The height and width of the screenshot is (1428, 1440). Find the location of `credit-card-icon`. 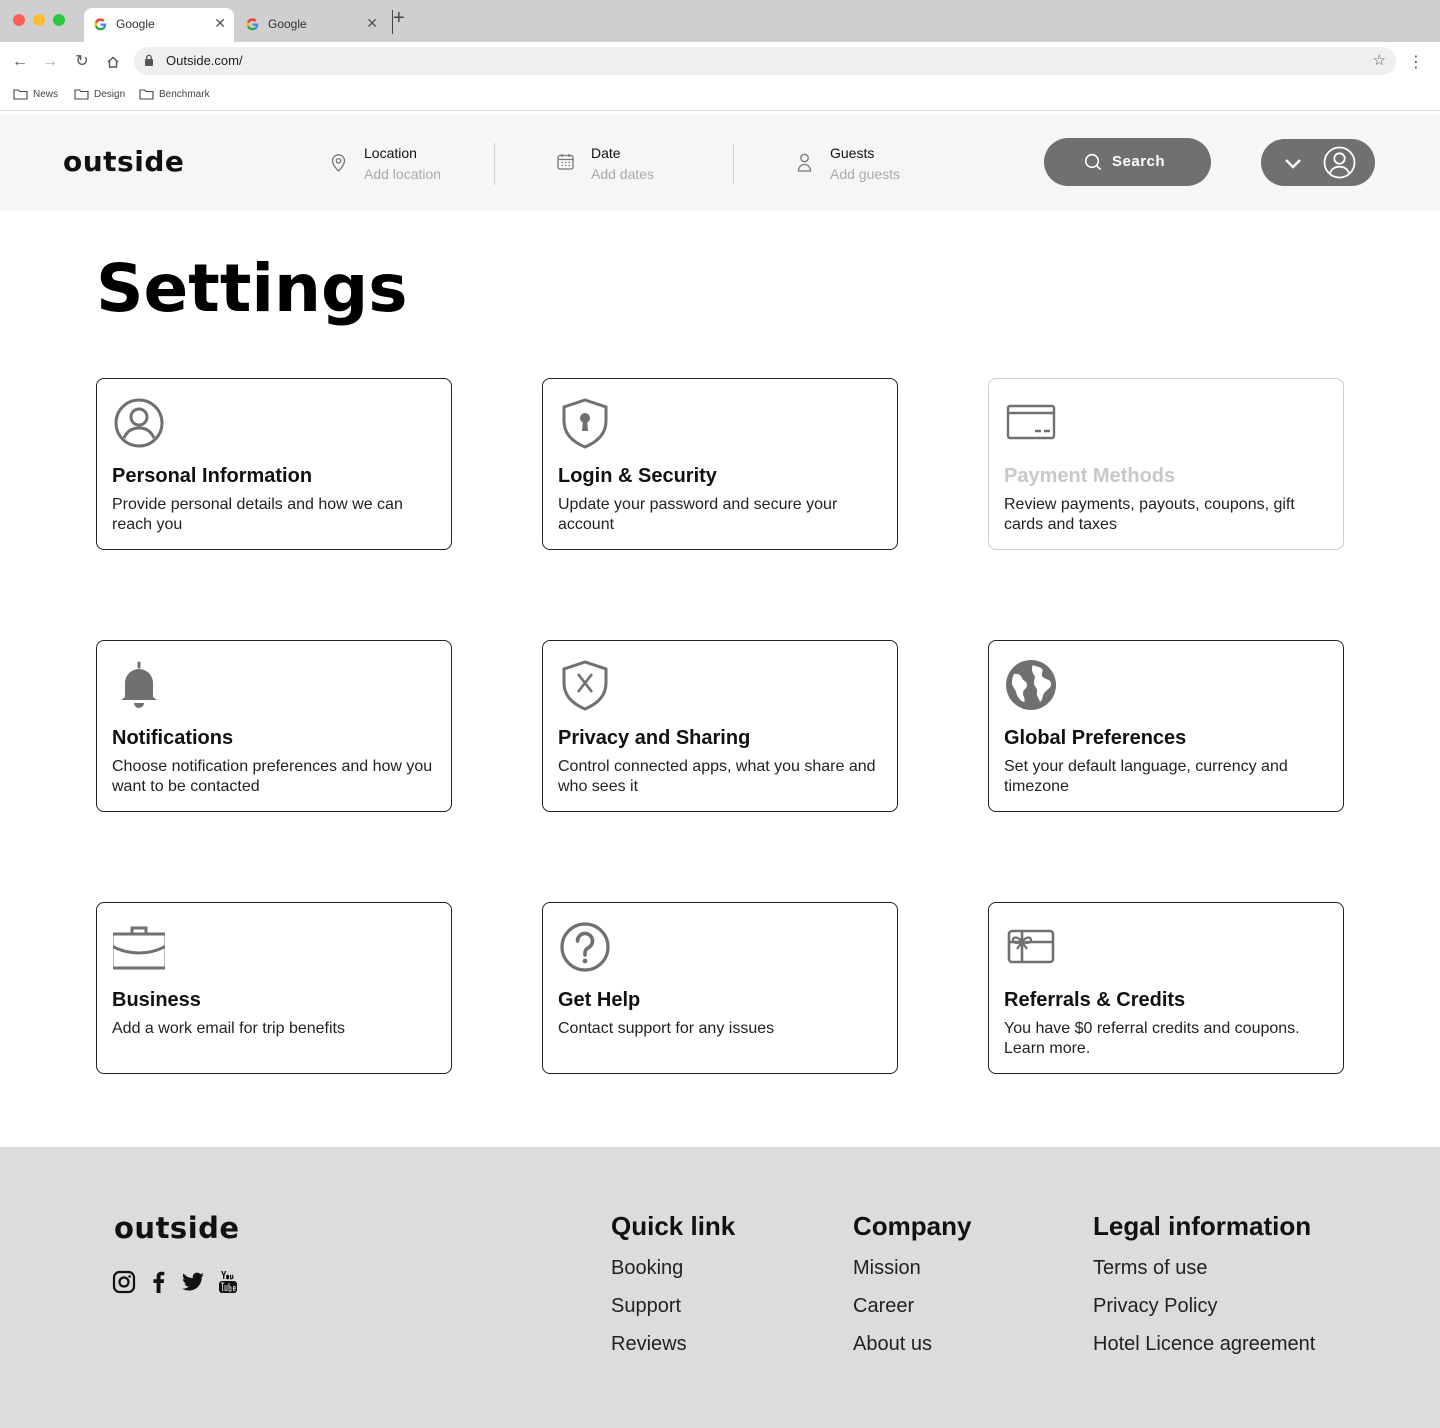

credit-card-icon is located at coordinates (1031, 422).